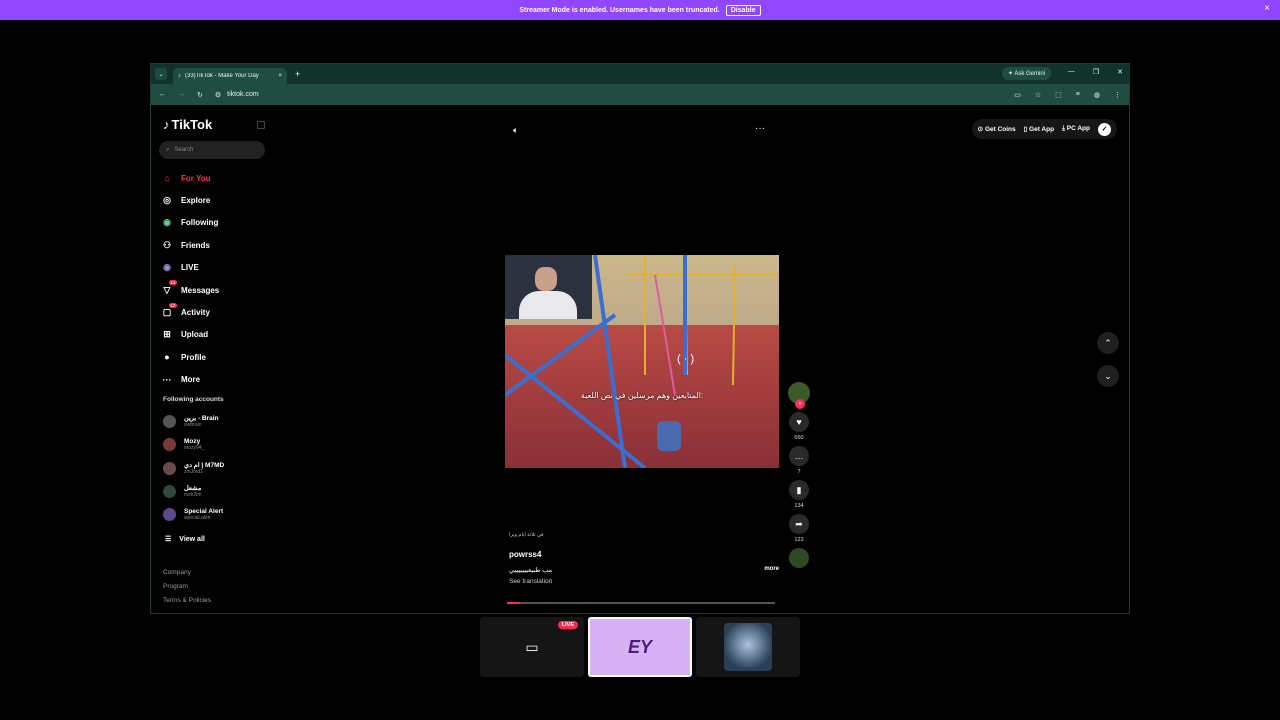 The height and width of the screenshot is (720, 1280). Describe the element at coordinates (799, 558) in the screenshot. I see `music-disc-icon` at that location.